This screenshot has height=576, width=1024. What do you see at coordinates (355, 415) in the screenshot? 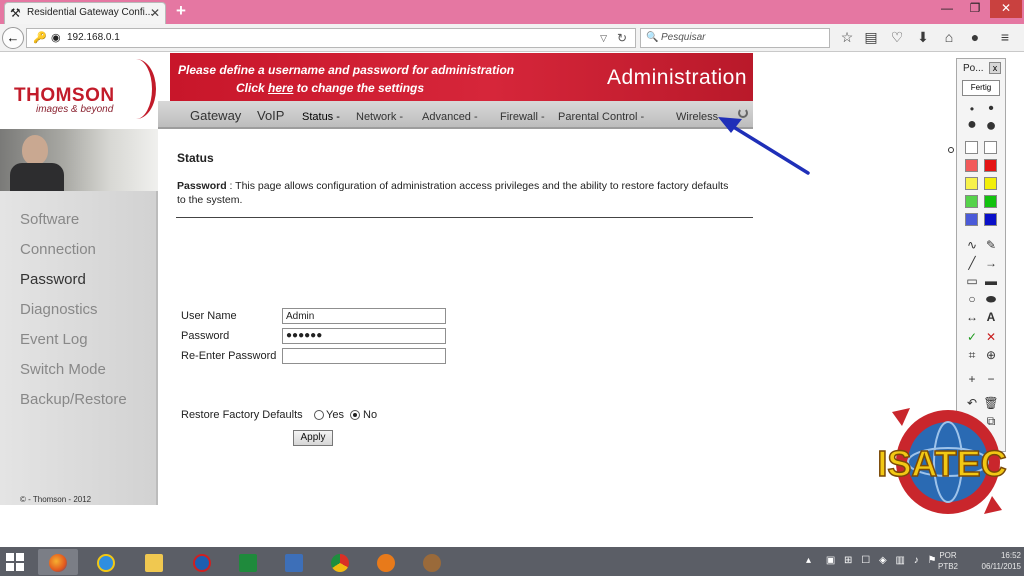
I see `restore-no-radio` at bounding box center [355, 415].